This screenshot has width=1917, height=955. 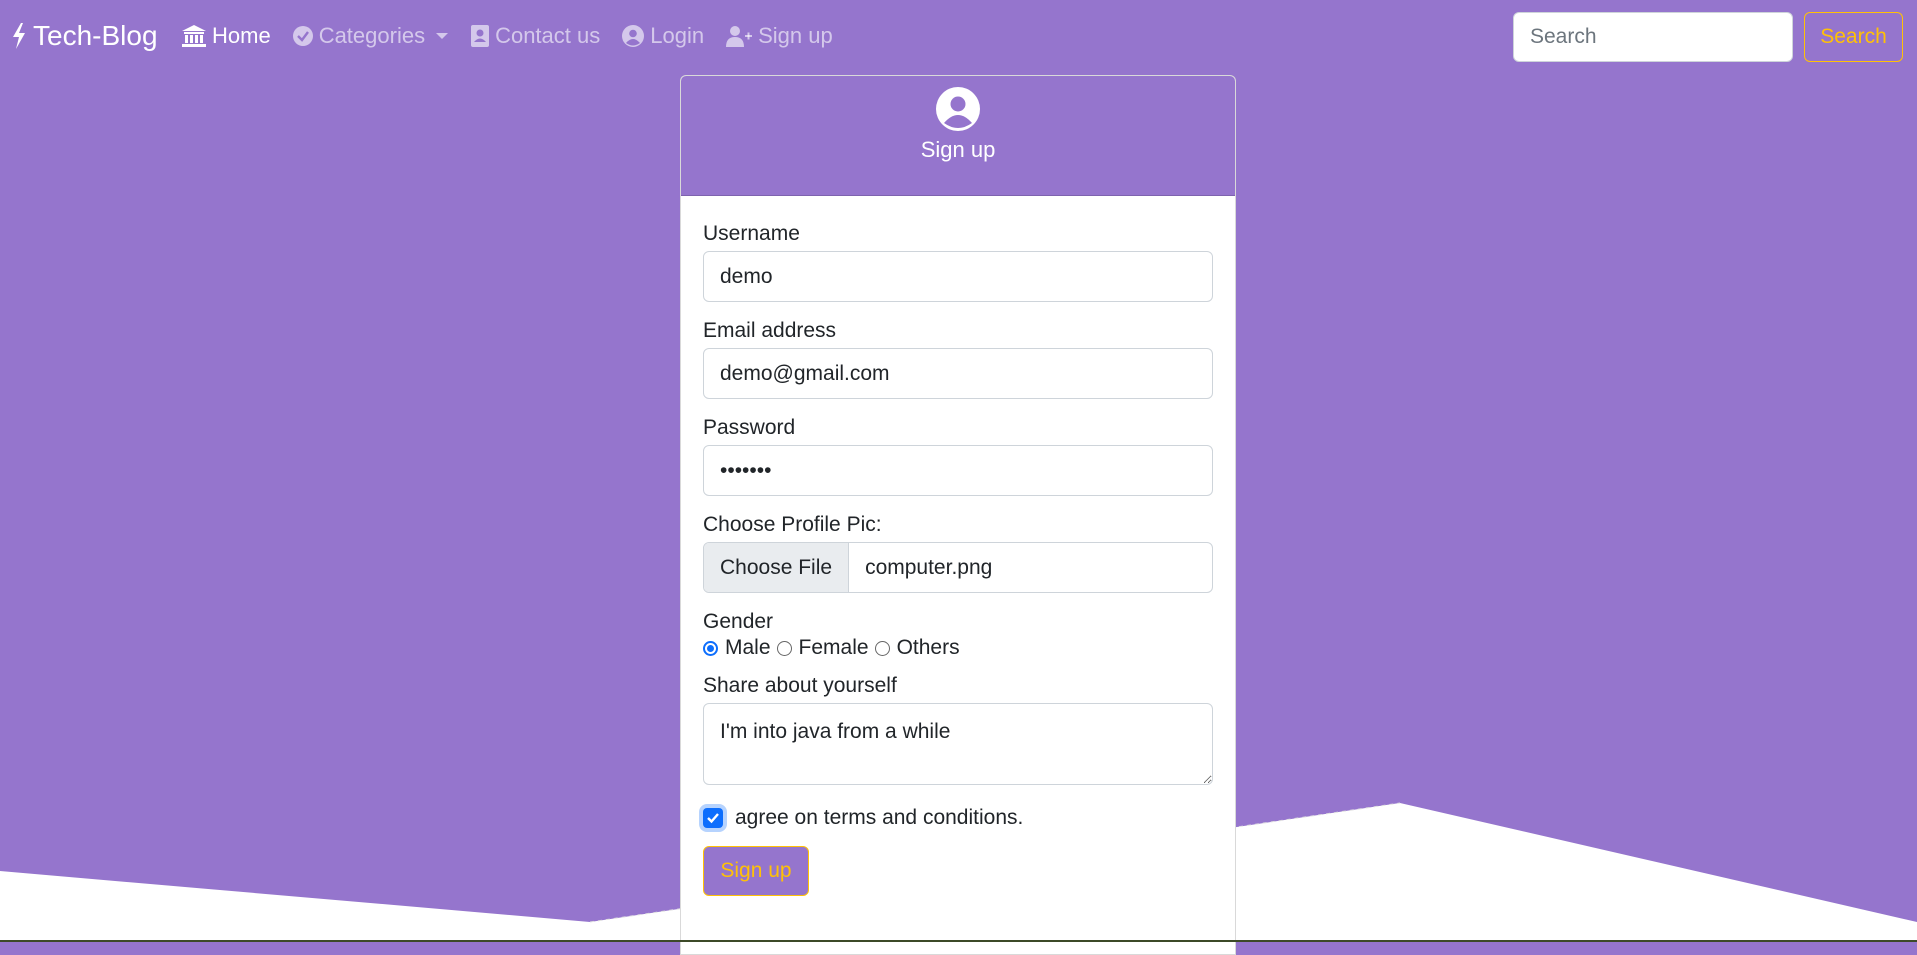 What do you see at coordinates (958, 149) in the screenshot?
I see `signup-card-title: Sign up` at bounding box center [958, 149].